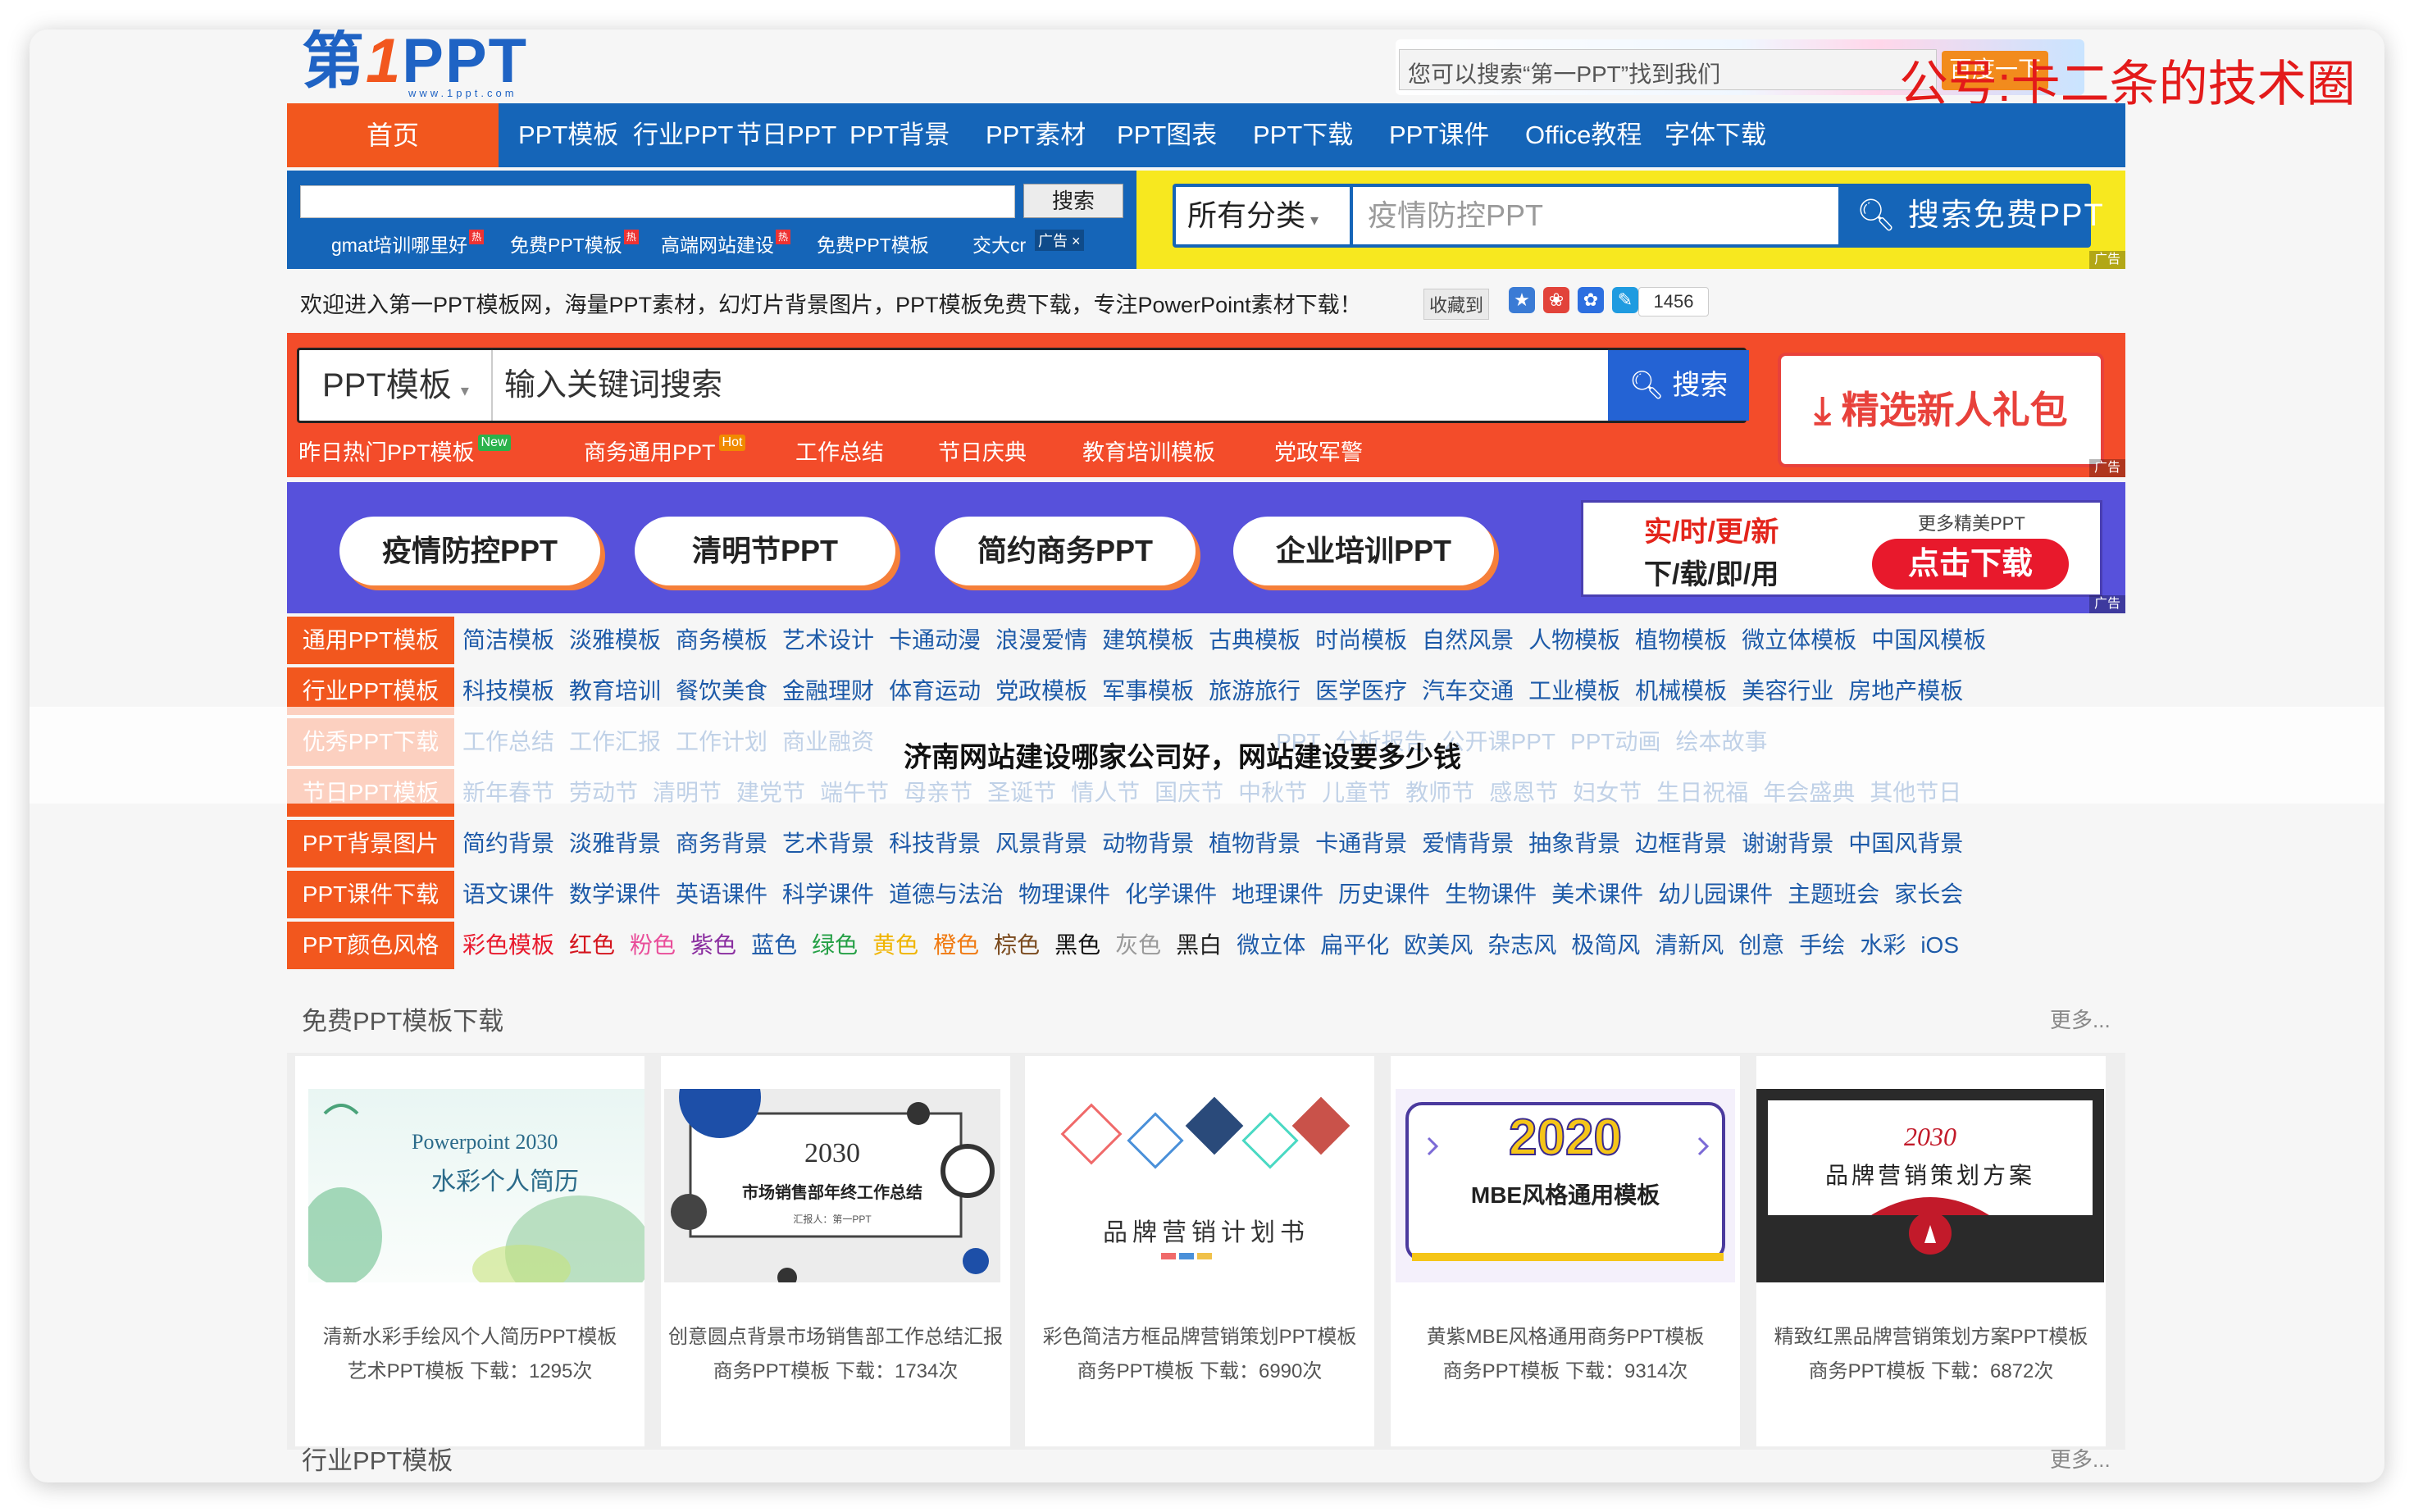 The width and height of the screenshot is (2414, 1512). I want to click on category-link: 爱情背景, so click(1468, 843).